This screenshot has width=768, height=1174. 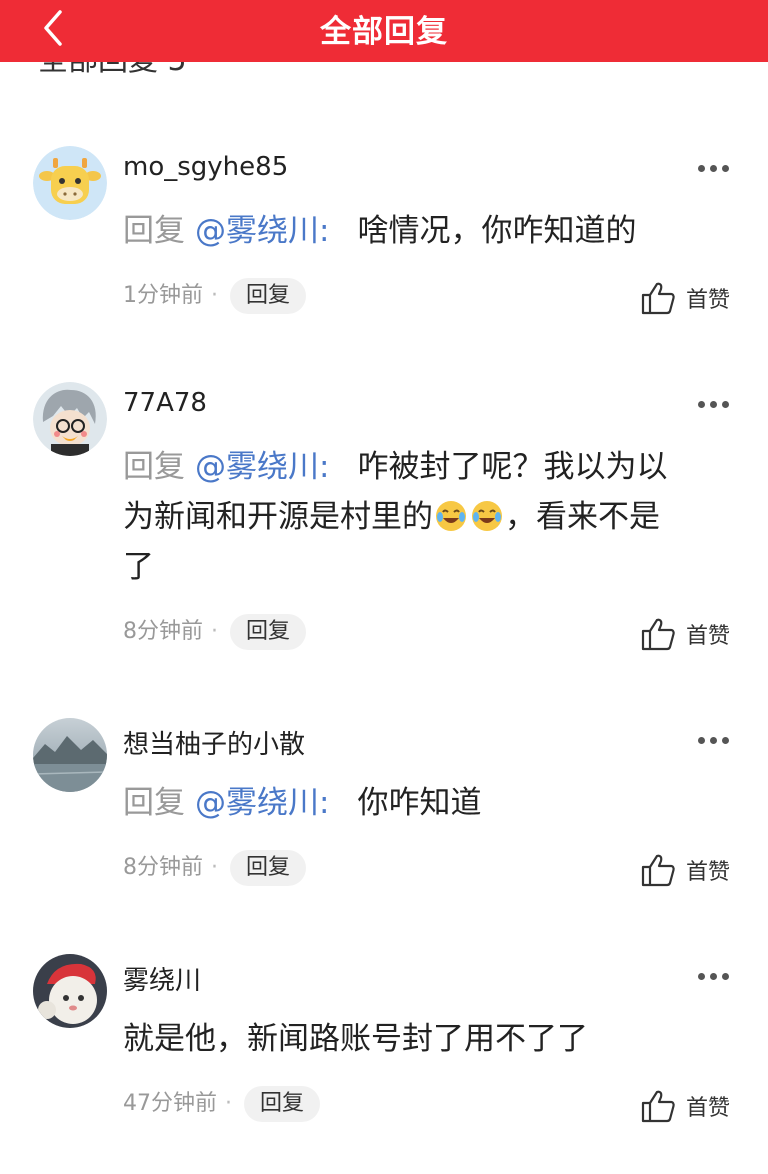 What do you see at coordinates (165, 403) in the screenshot?
I see `username: 77A78` at bounding box center [165, 403].